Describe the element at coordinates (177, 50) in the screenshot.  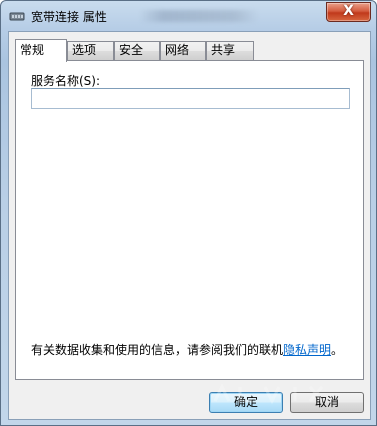
I see `tab-network-label: 网络` at that location.